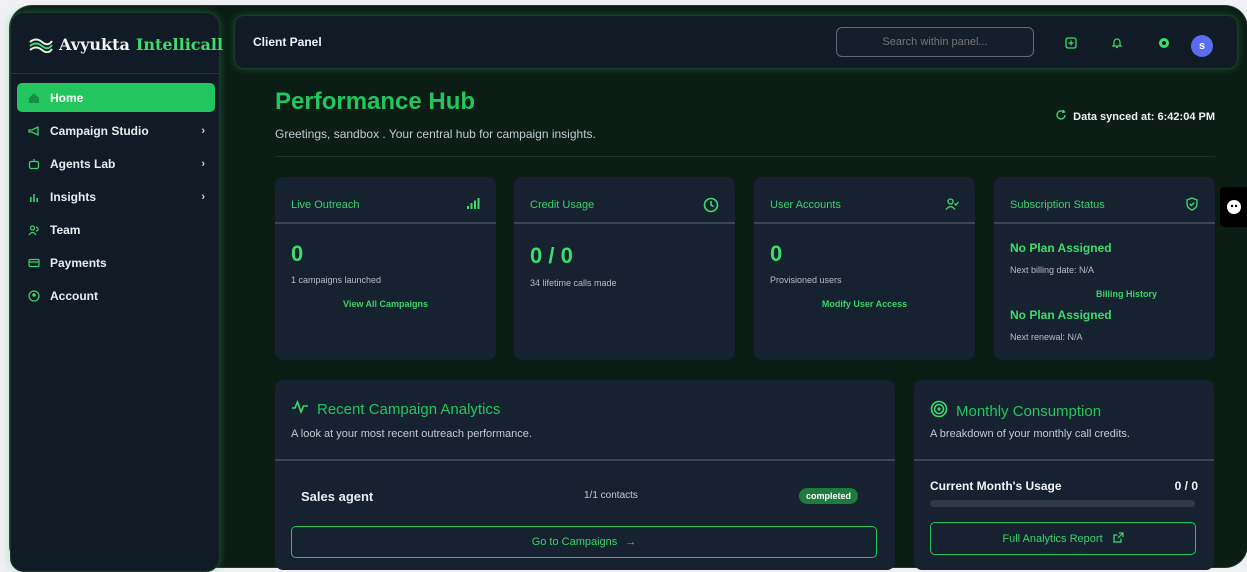 This screenshot has height=572, width=1247. I want to click on panel-title: Client Panel, so click(287, 42).